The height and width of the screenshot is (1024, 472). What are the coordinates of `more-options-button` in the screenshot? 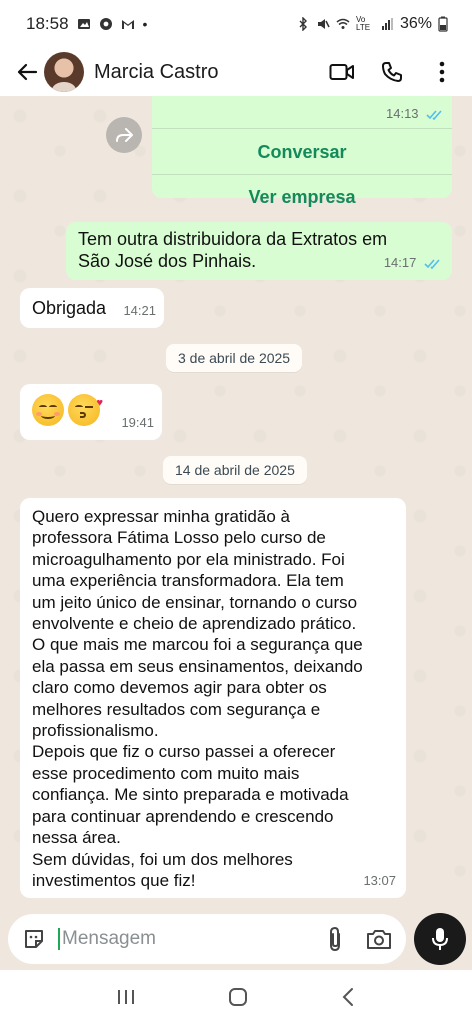 It's located at (442, 72).